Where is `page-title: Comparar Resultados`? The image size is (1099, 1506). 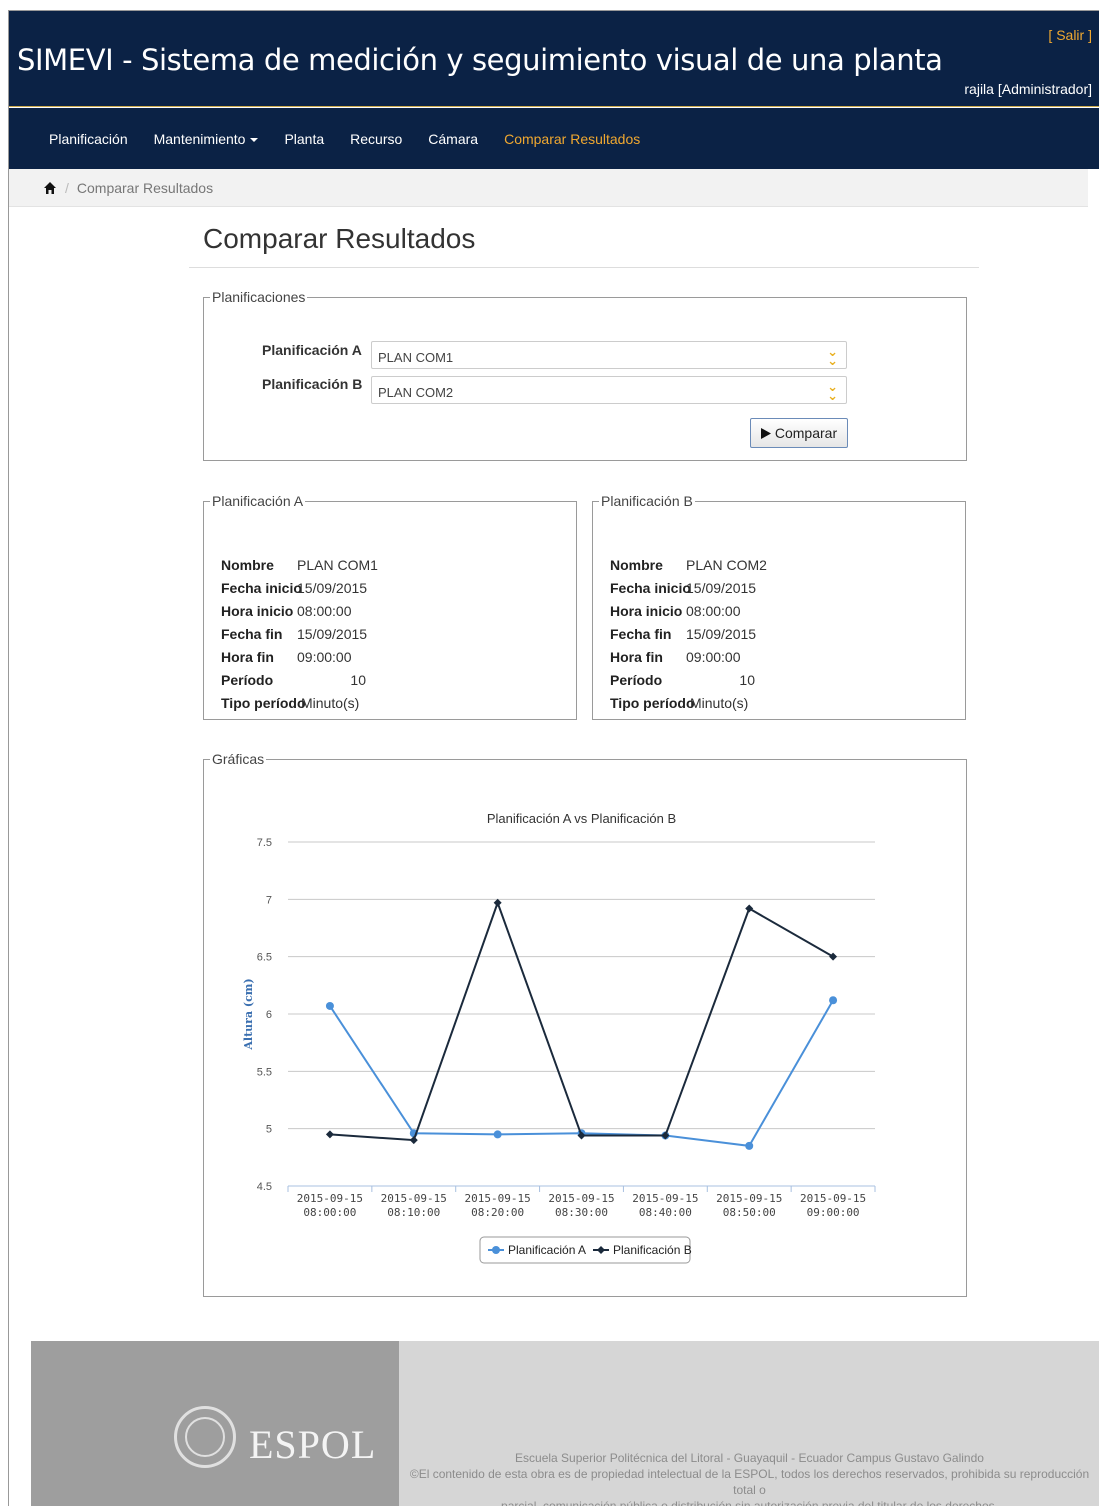 page-title: Comparar Resultados is located at coordinates (339, 238).